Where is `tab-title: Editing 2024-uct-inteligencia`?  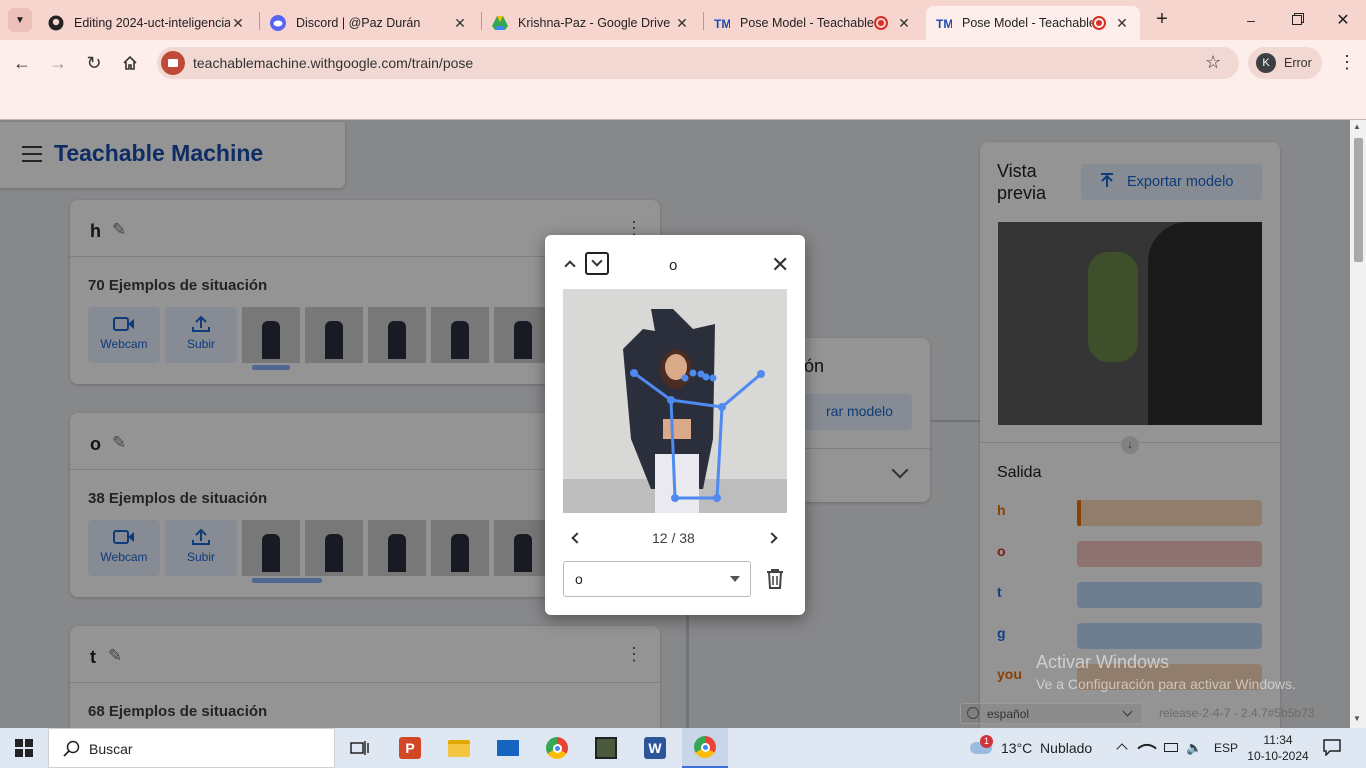
tab-title: Editing 2024-uct-inteligencia is located at coordinates (152, 23).